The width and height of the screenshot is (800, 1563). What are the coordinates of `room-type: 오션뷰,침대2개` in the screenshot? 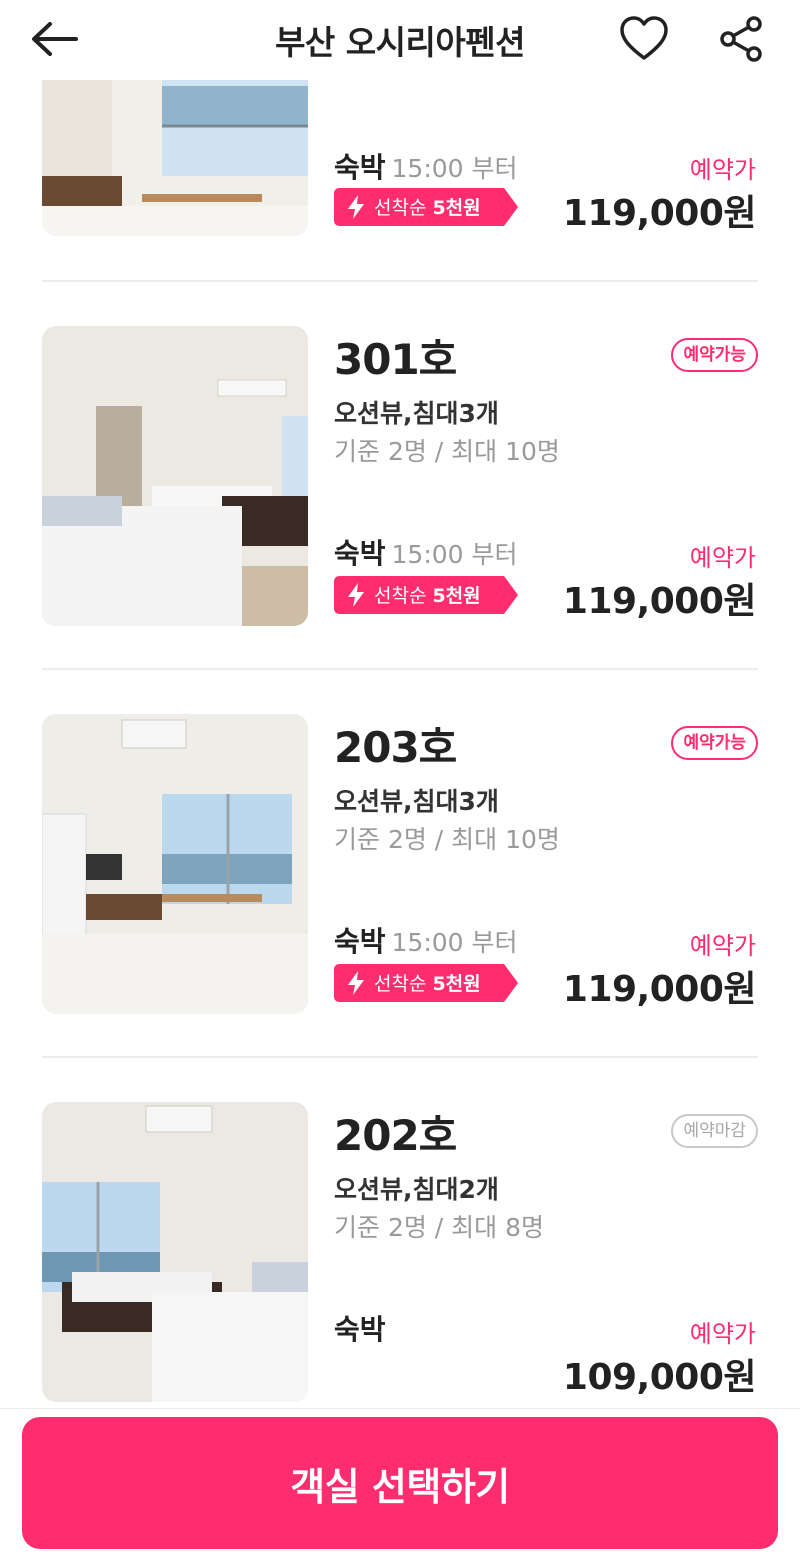 It's located at (416, 1189).